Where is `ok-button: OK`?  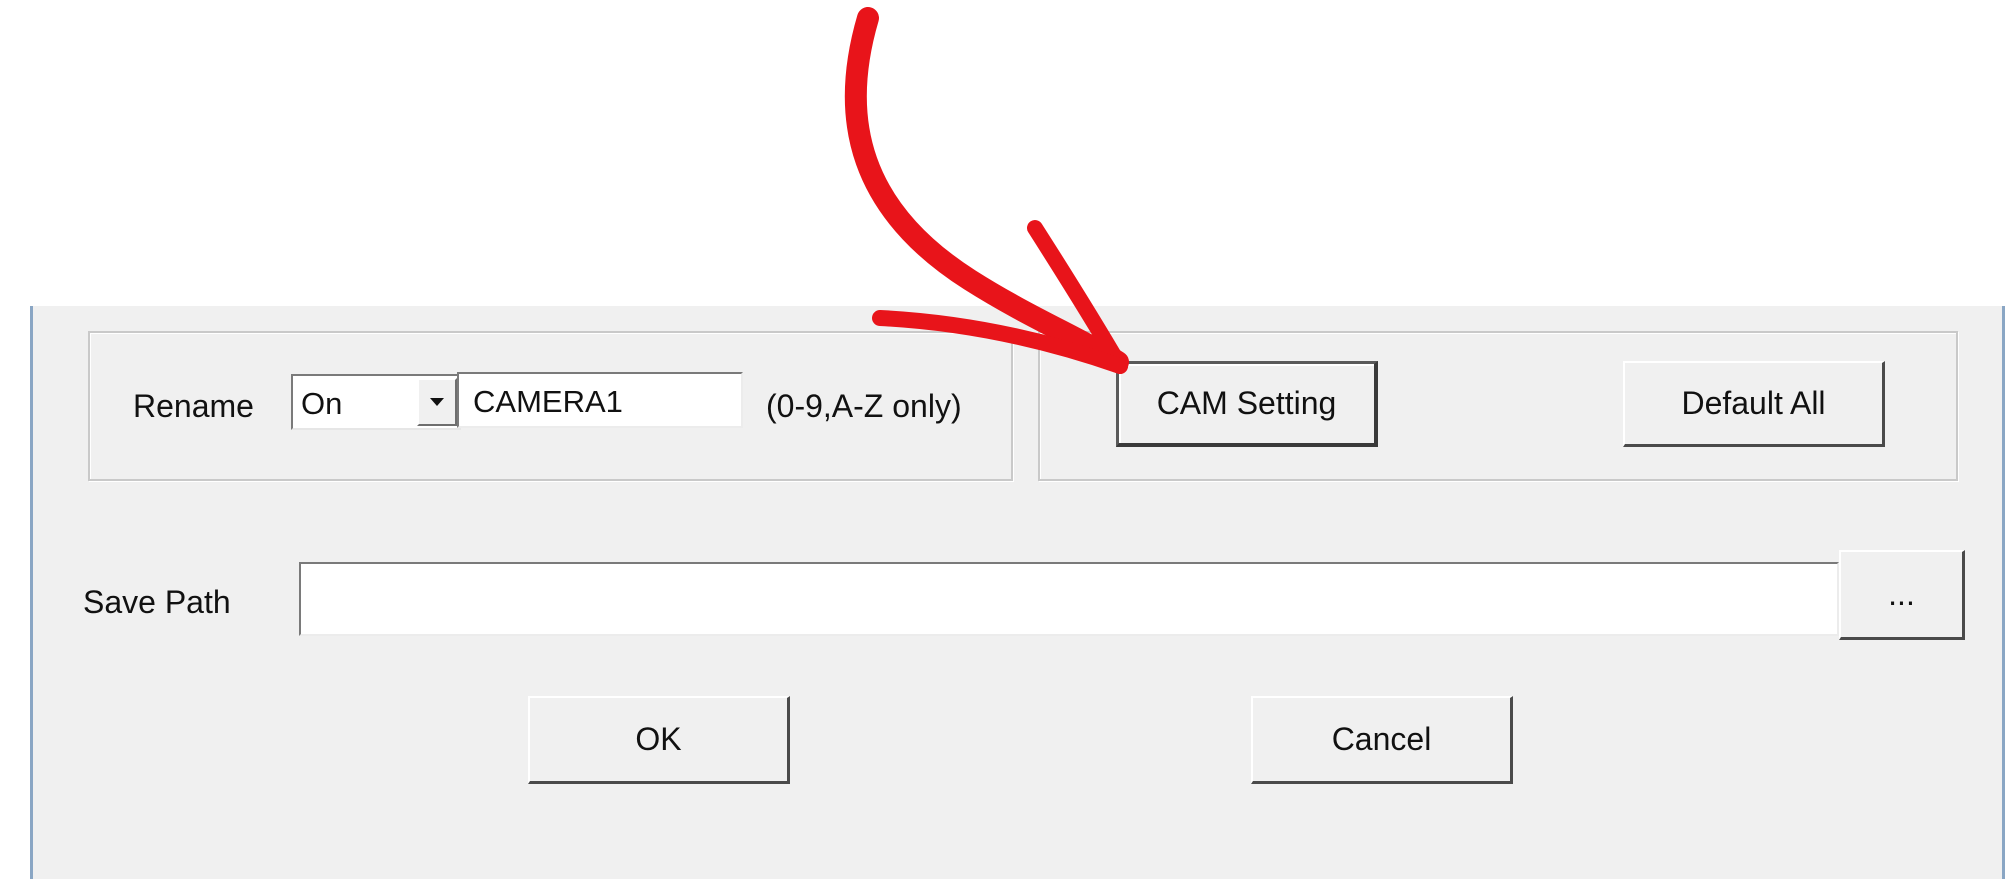 ok-button: OK is located at coordinates (659, 740).